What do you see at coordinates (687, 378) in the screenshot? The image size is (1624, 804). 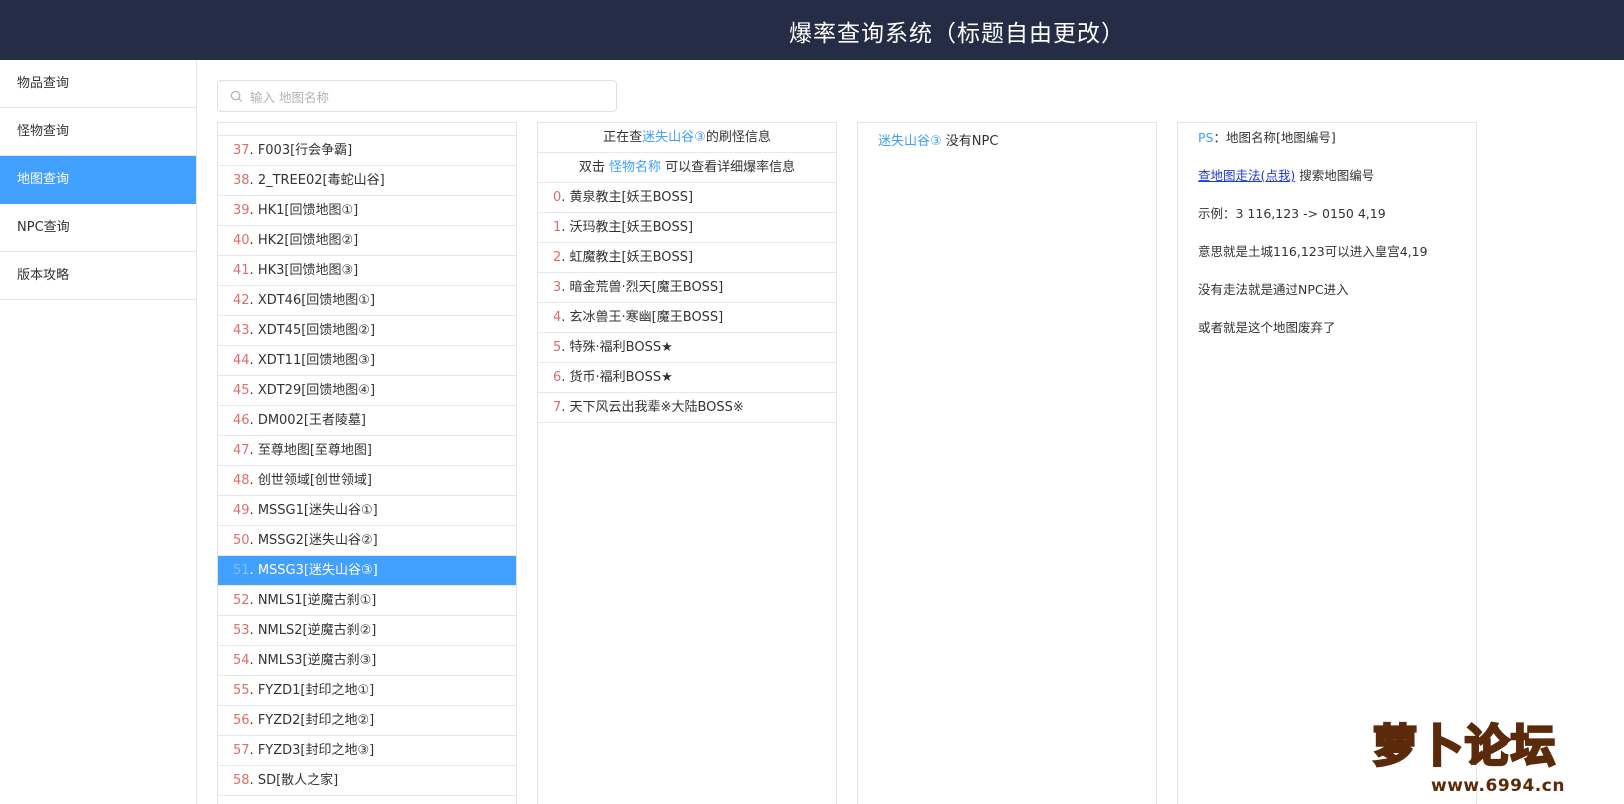 I see `monster-row: 6. 货币·福利BOSS★` at bounding box center [687, 378].